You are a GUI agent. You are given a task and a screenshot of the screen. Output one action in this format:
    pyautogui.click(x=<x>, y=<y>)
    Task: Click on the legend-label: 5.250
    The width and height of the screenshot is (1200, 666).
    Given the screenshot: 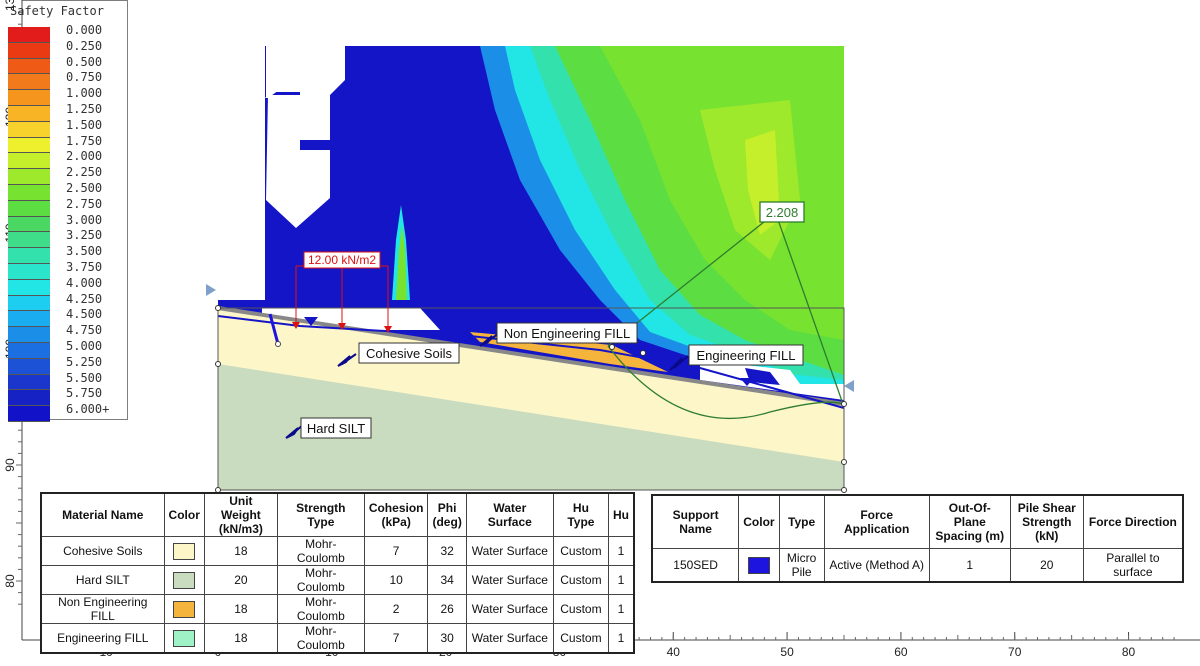 What is the action you would take?
    pyautogui.click(x=84, y=361)
    